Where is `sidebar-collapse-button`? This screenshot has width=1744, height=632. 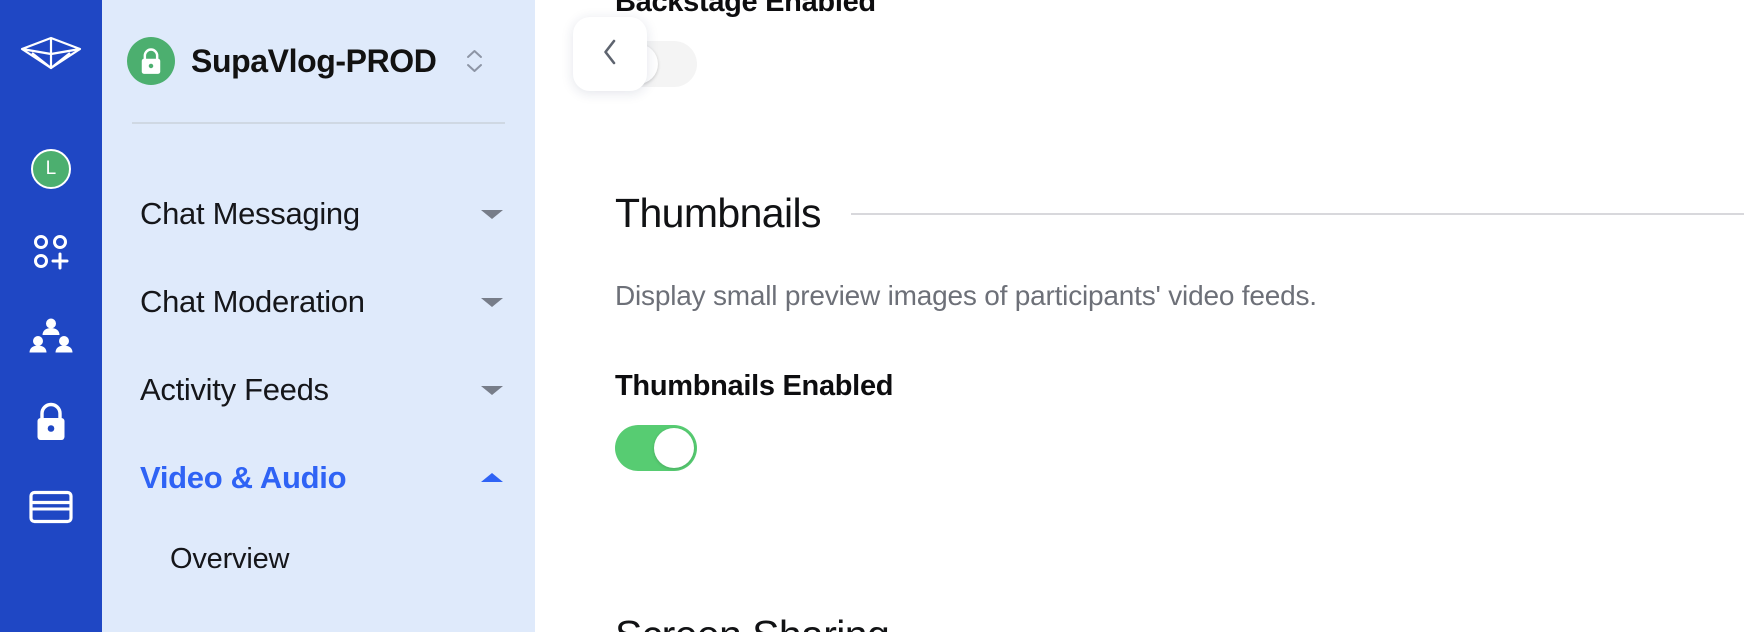 sidebar-collapse-button is located at coordinates (610, 54).